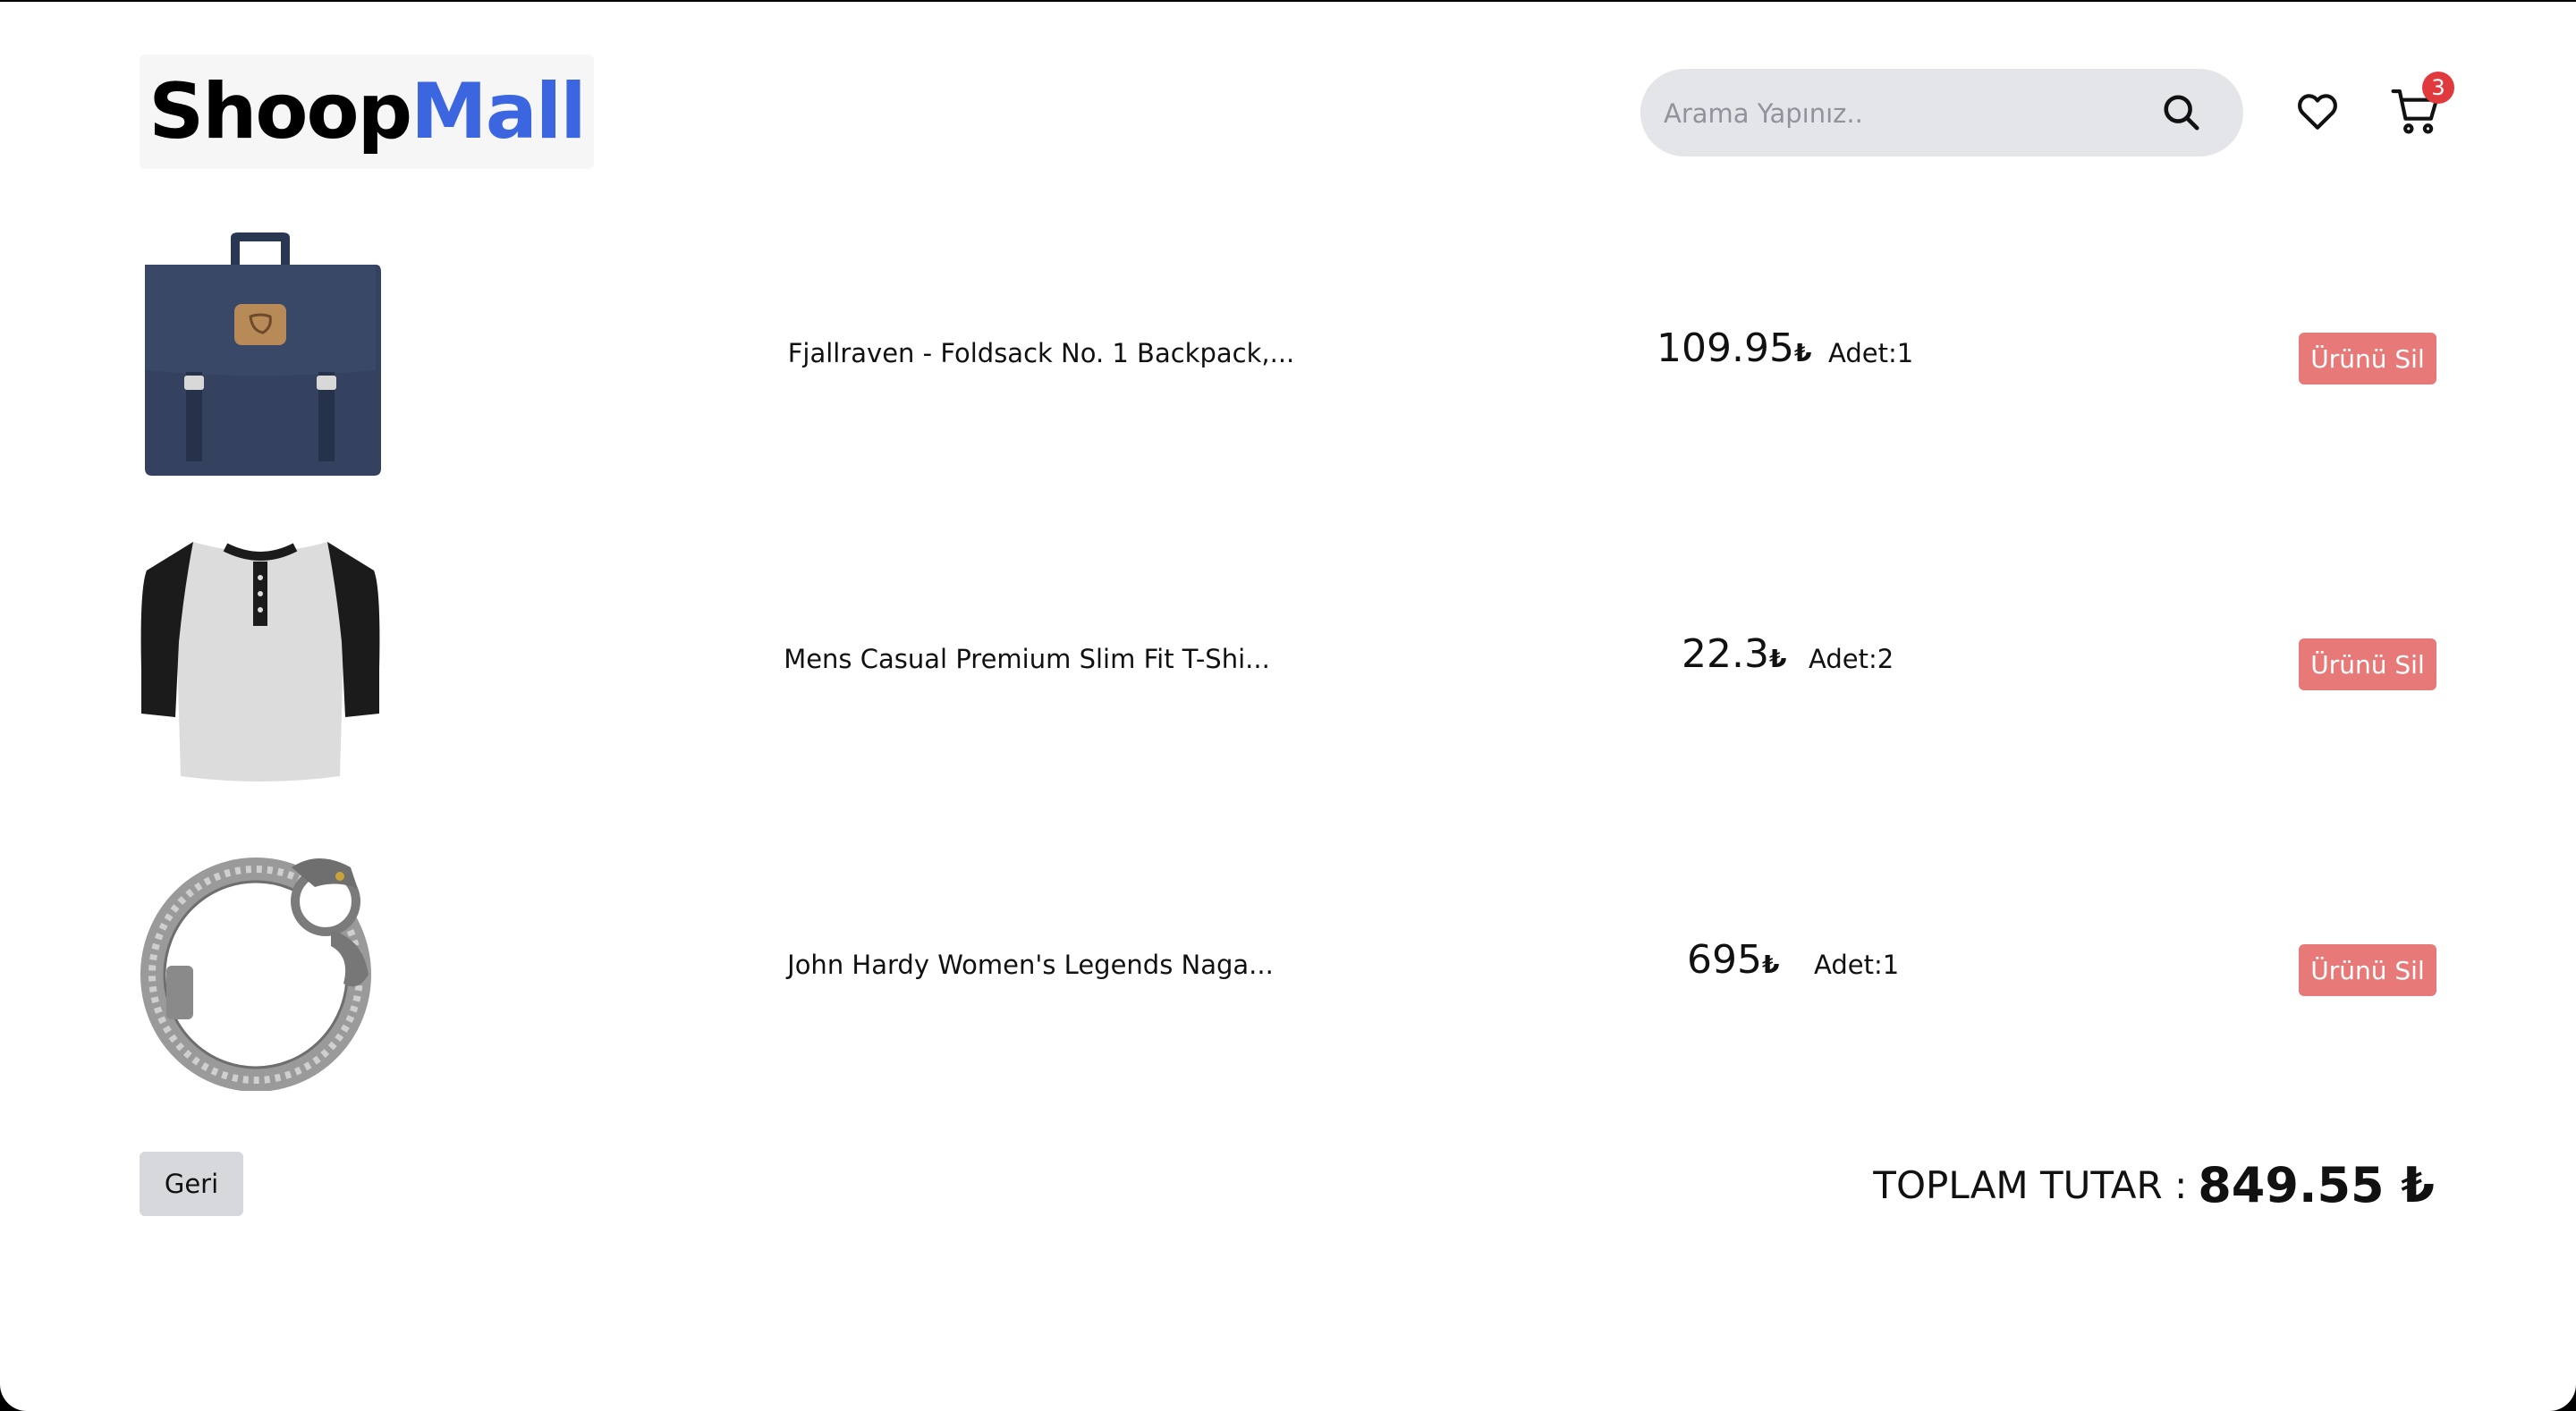  What do you see at coordinates (191, 1184) in the screenshot?
I see `back-button: Geri` at bounding box center [191, 1184].